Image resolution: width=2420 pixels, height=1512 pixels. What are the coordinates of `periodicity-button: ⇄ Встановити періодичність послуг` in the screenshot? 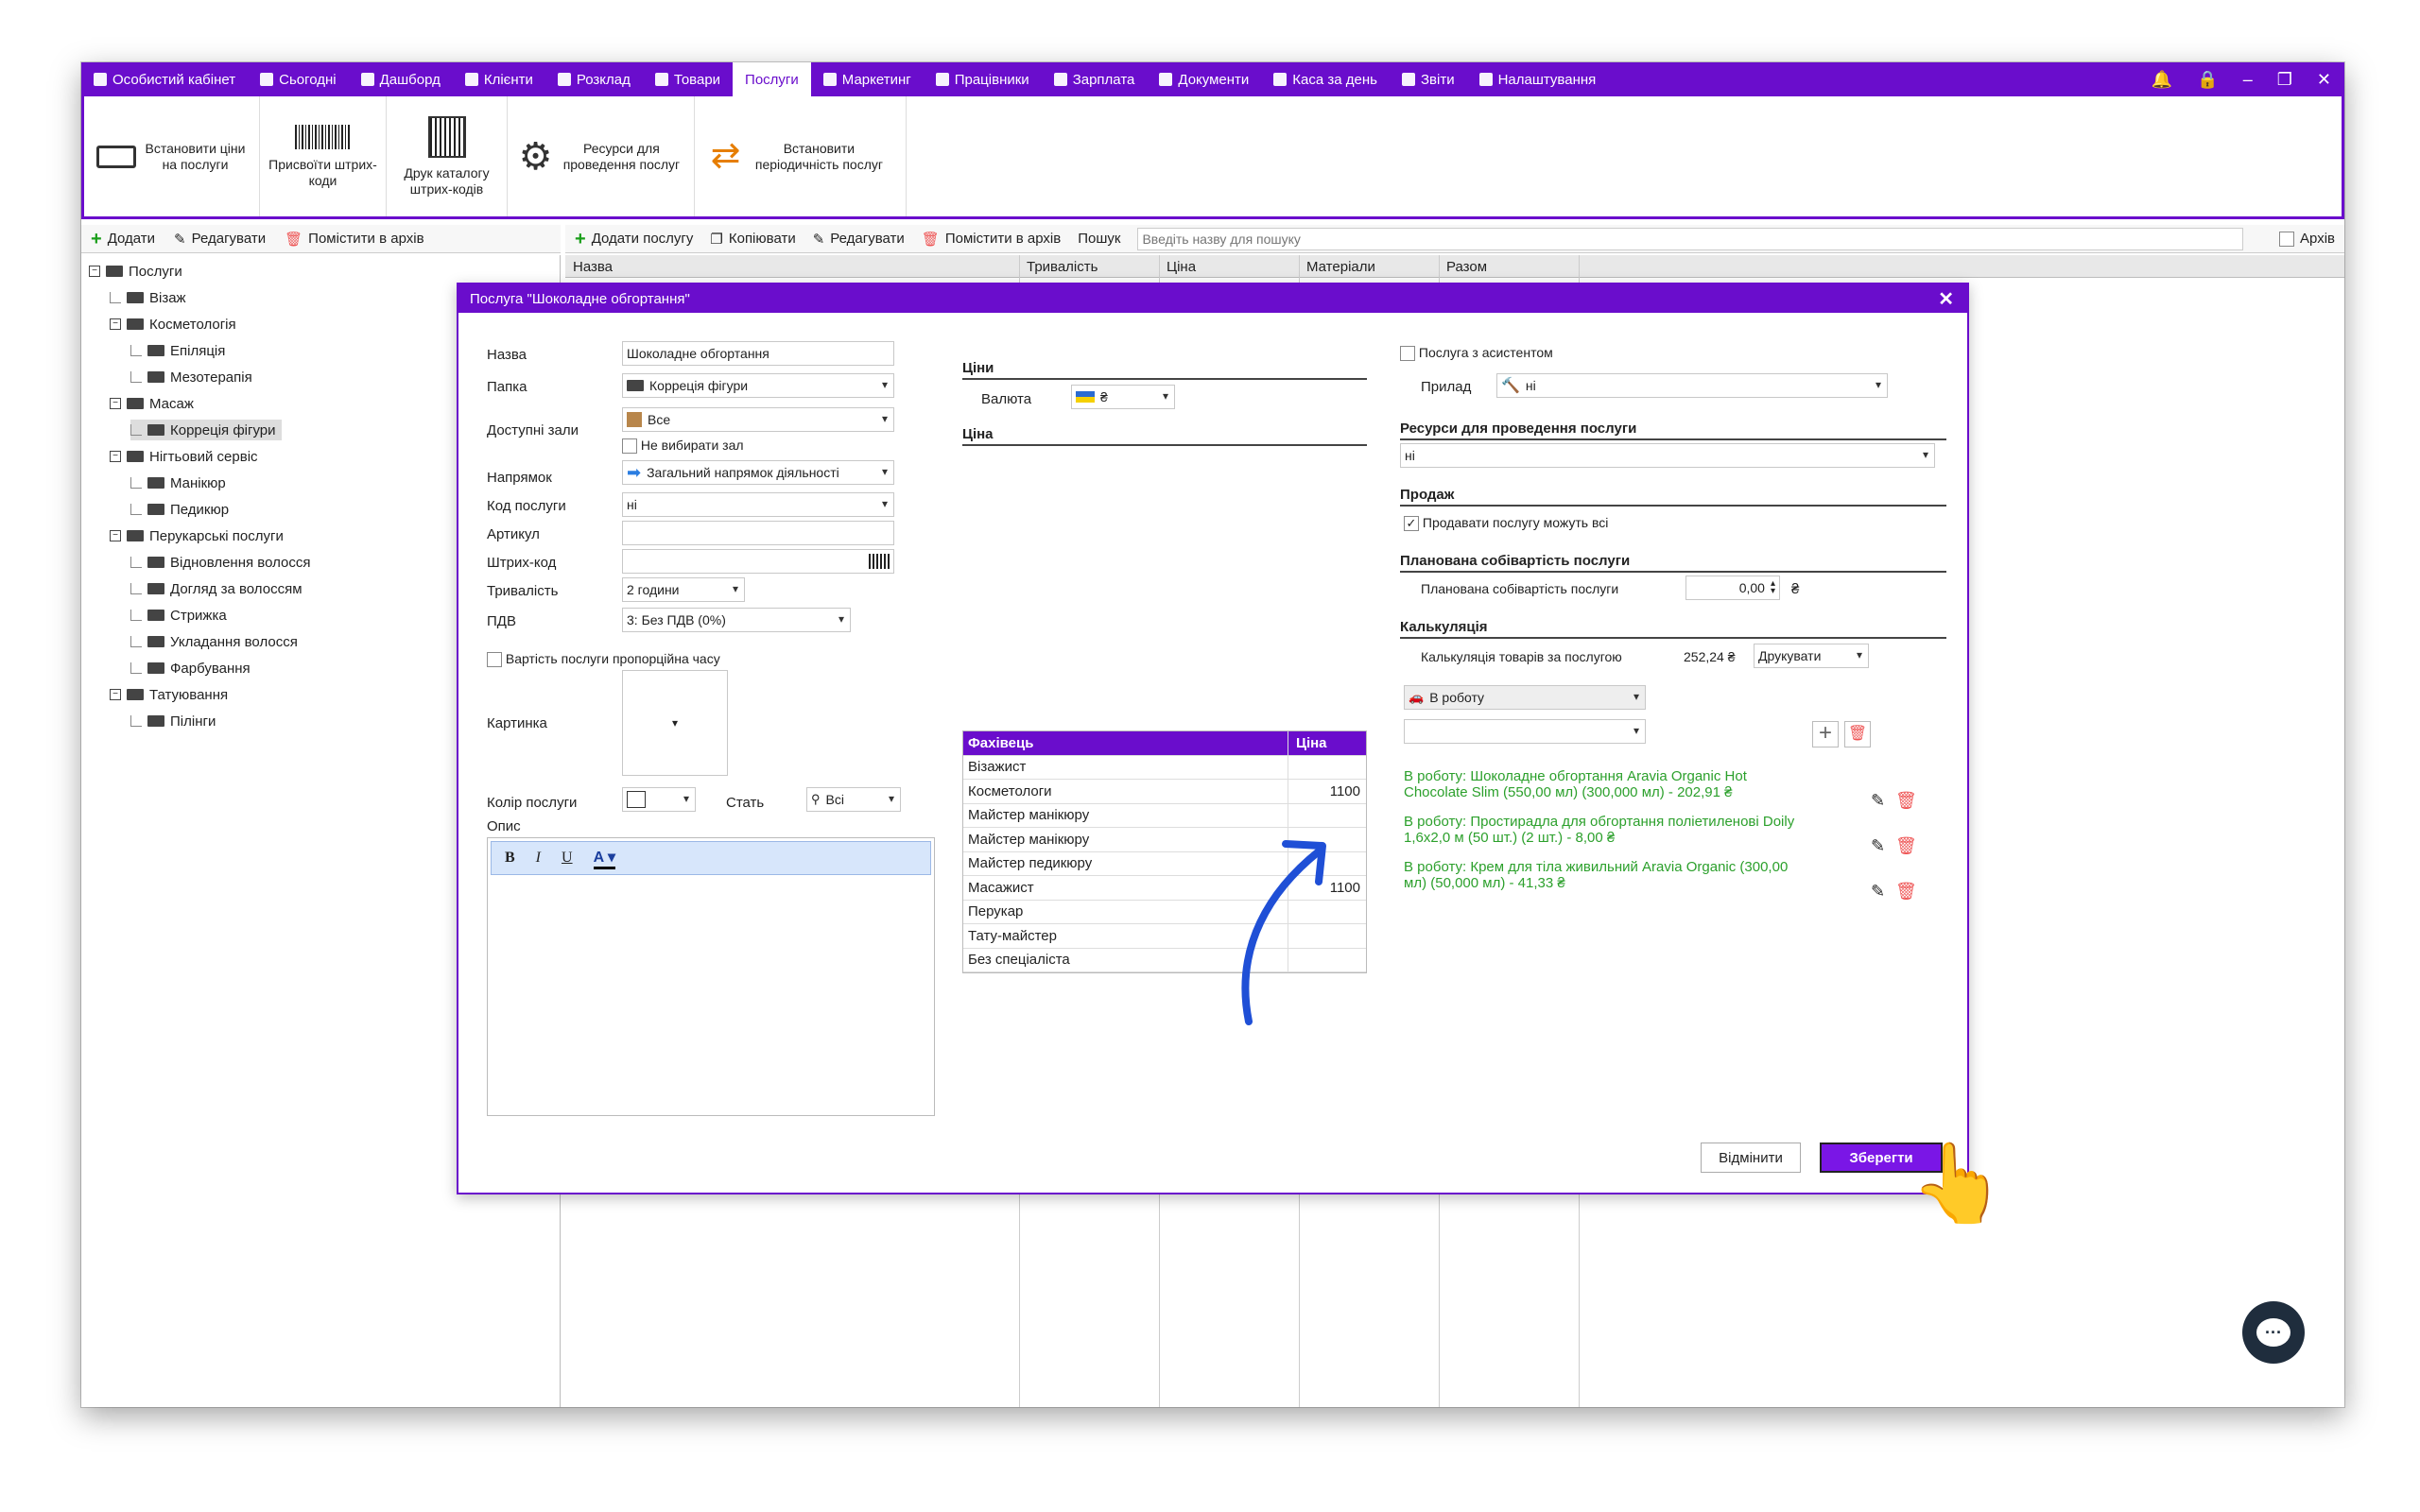 It's located at (801, 156).